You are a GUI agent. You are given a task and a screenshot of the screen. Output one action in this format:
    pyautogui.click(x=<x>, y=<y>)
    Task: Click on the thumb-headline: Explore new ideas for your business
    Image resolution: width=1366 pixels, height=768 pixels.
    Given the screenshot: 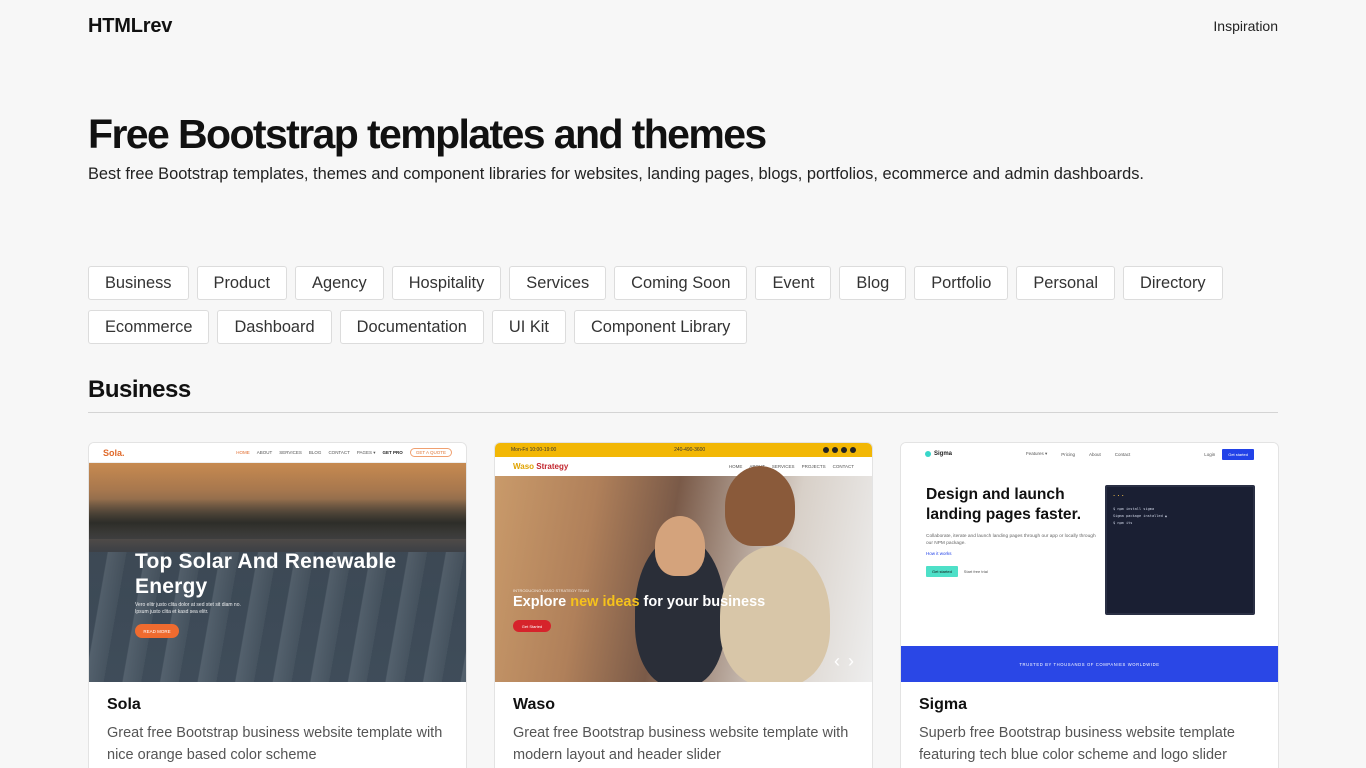 What is the action you would take?
    pyautogui.click(x=639, y=602)
    